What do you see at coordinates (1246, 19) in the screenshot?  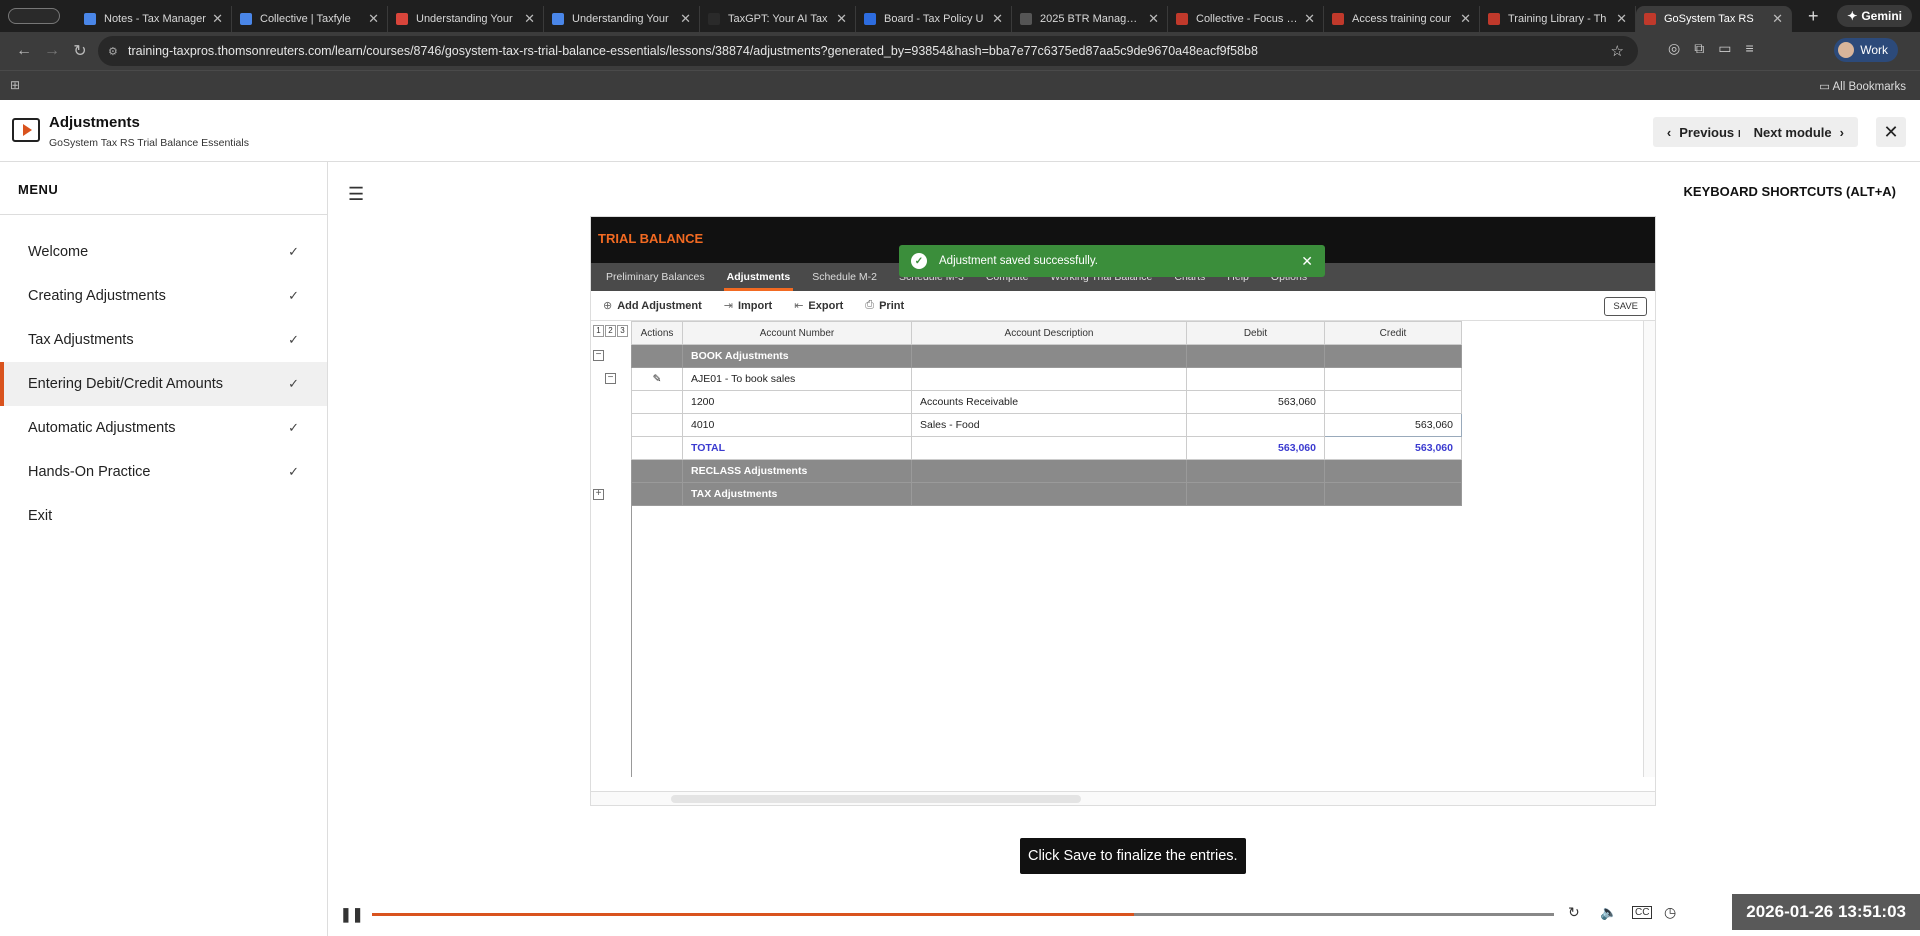 I see `browser-tab: Collective - Focus on ✕` at bounding box center [1246, 19].